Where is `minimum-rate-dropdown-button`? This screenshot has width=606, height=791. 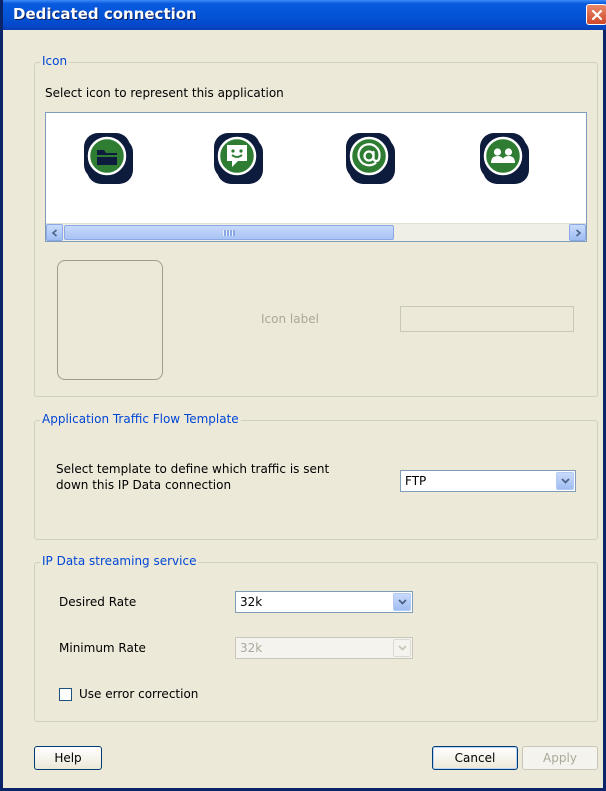 minimum-rate-dropdown-button is located at coordinates (402, 648).